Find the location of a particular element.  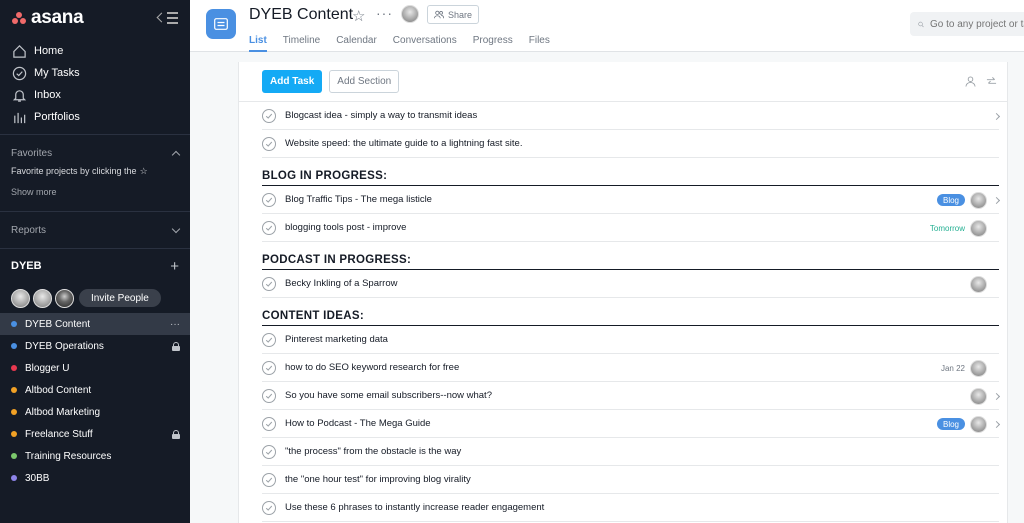

collapse-sidebar-icon is located at coordinates (168, 18).